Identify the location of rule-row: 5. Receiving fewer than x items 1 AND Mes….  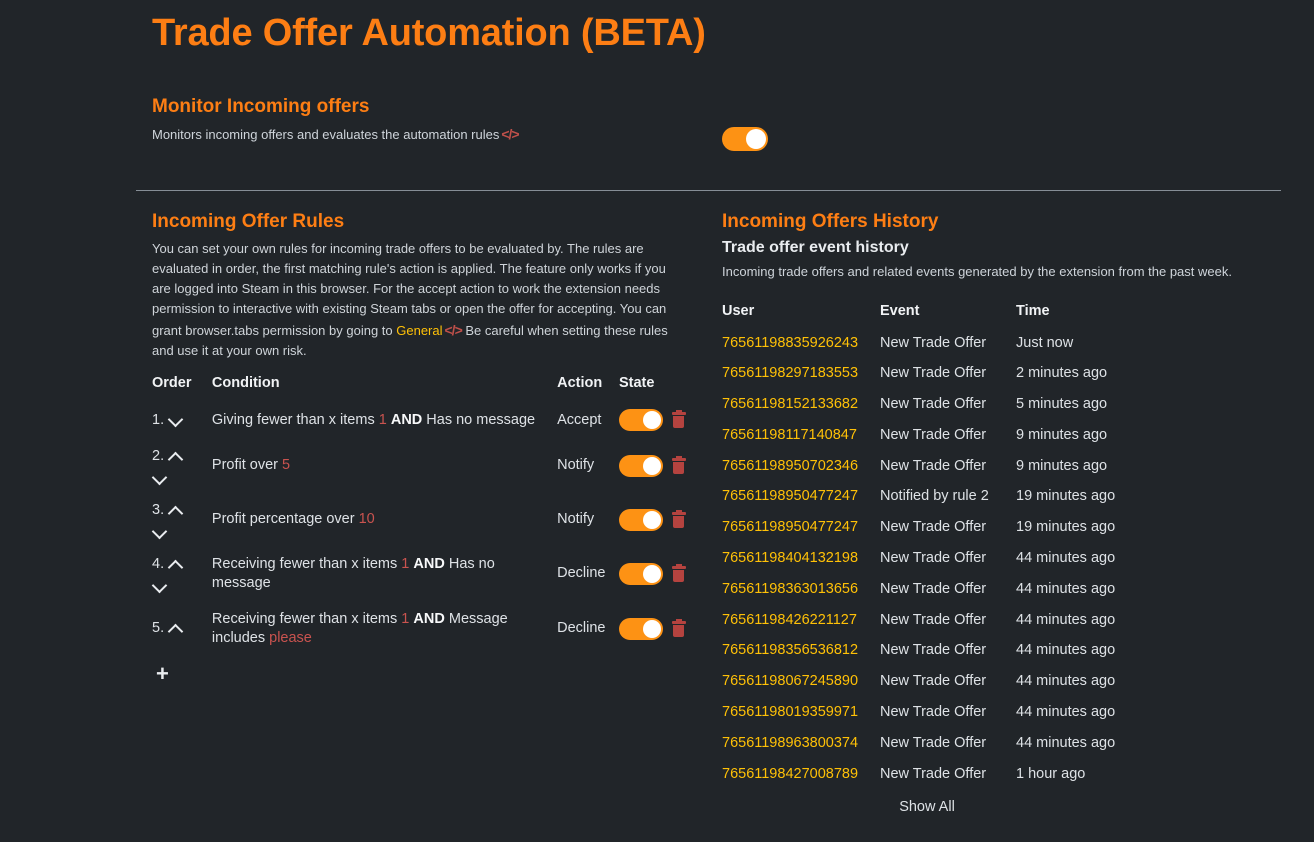
(419, 629).